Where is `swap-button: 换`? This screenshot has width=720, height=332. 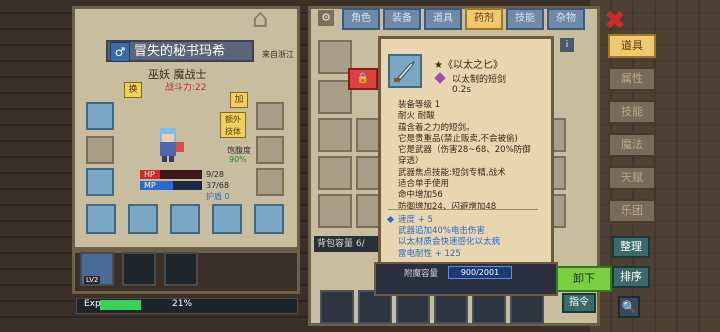
swap-button: 换 is located at coordinates (133, 90).